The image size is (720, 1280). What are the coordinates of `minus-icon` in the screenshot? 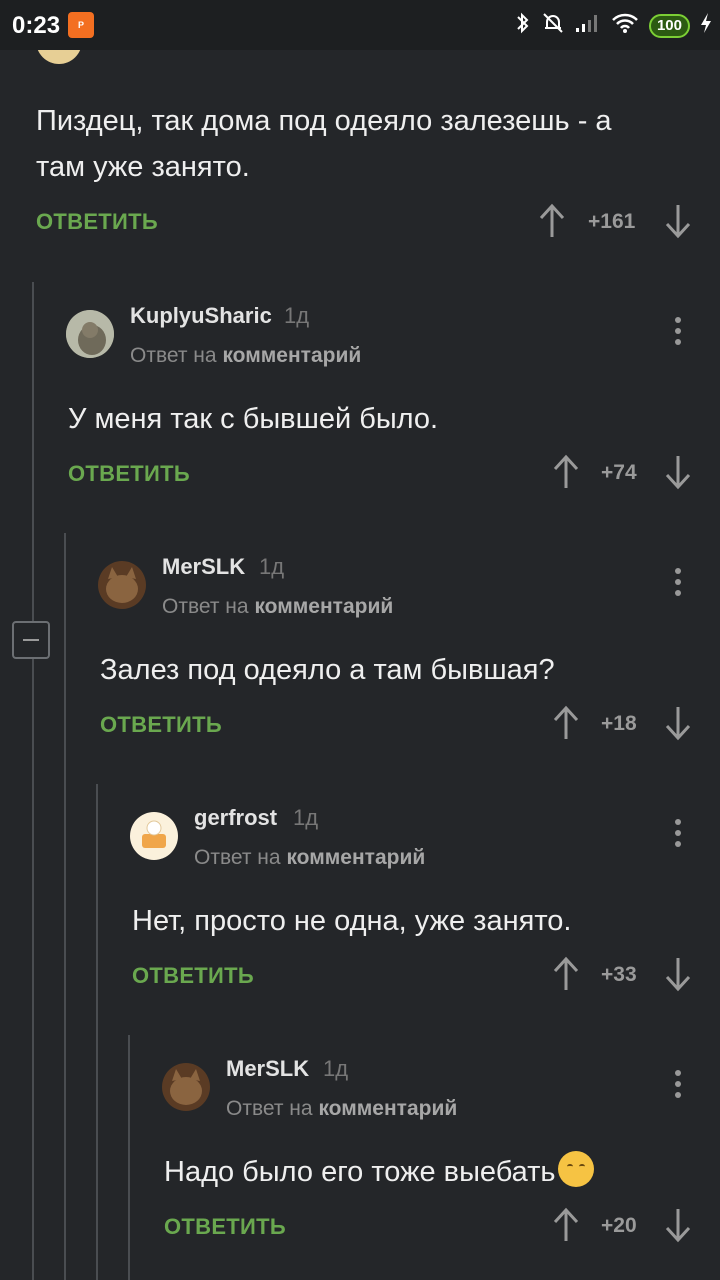 It's located at (31, 640).